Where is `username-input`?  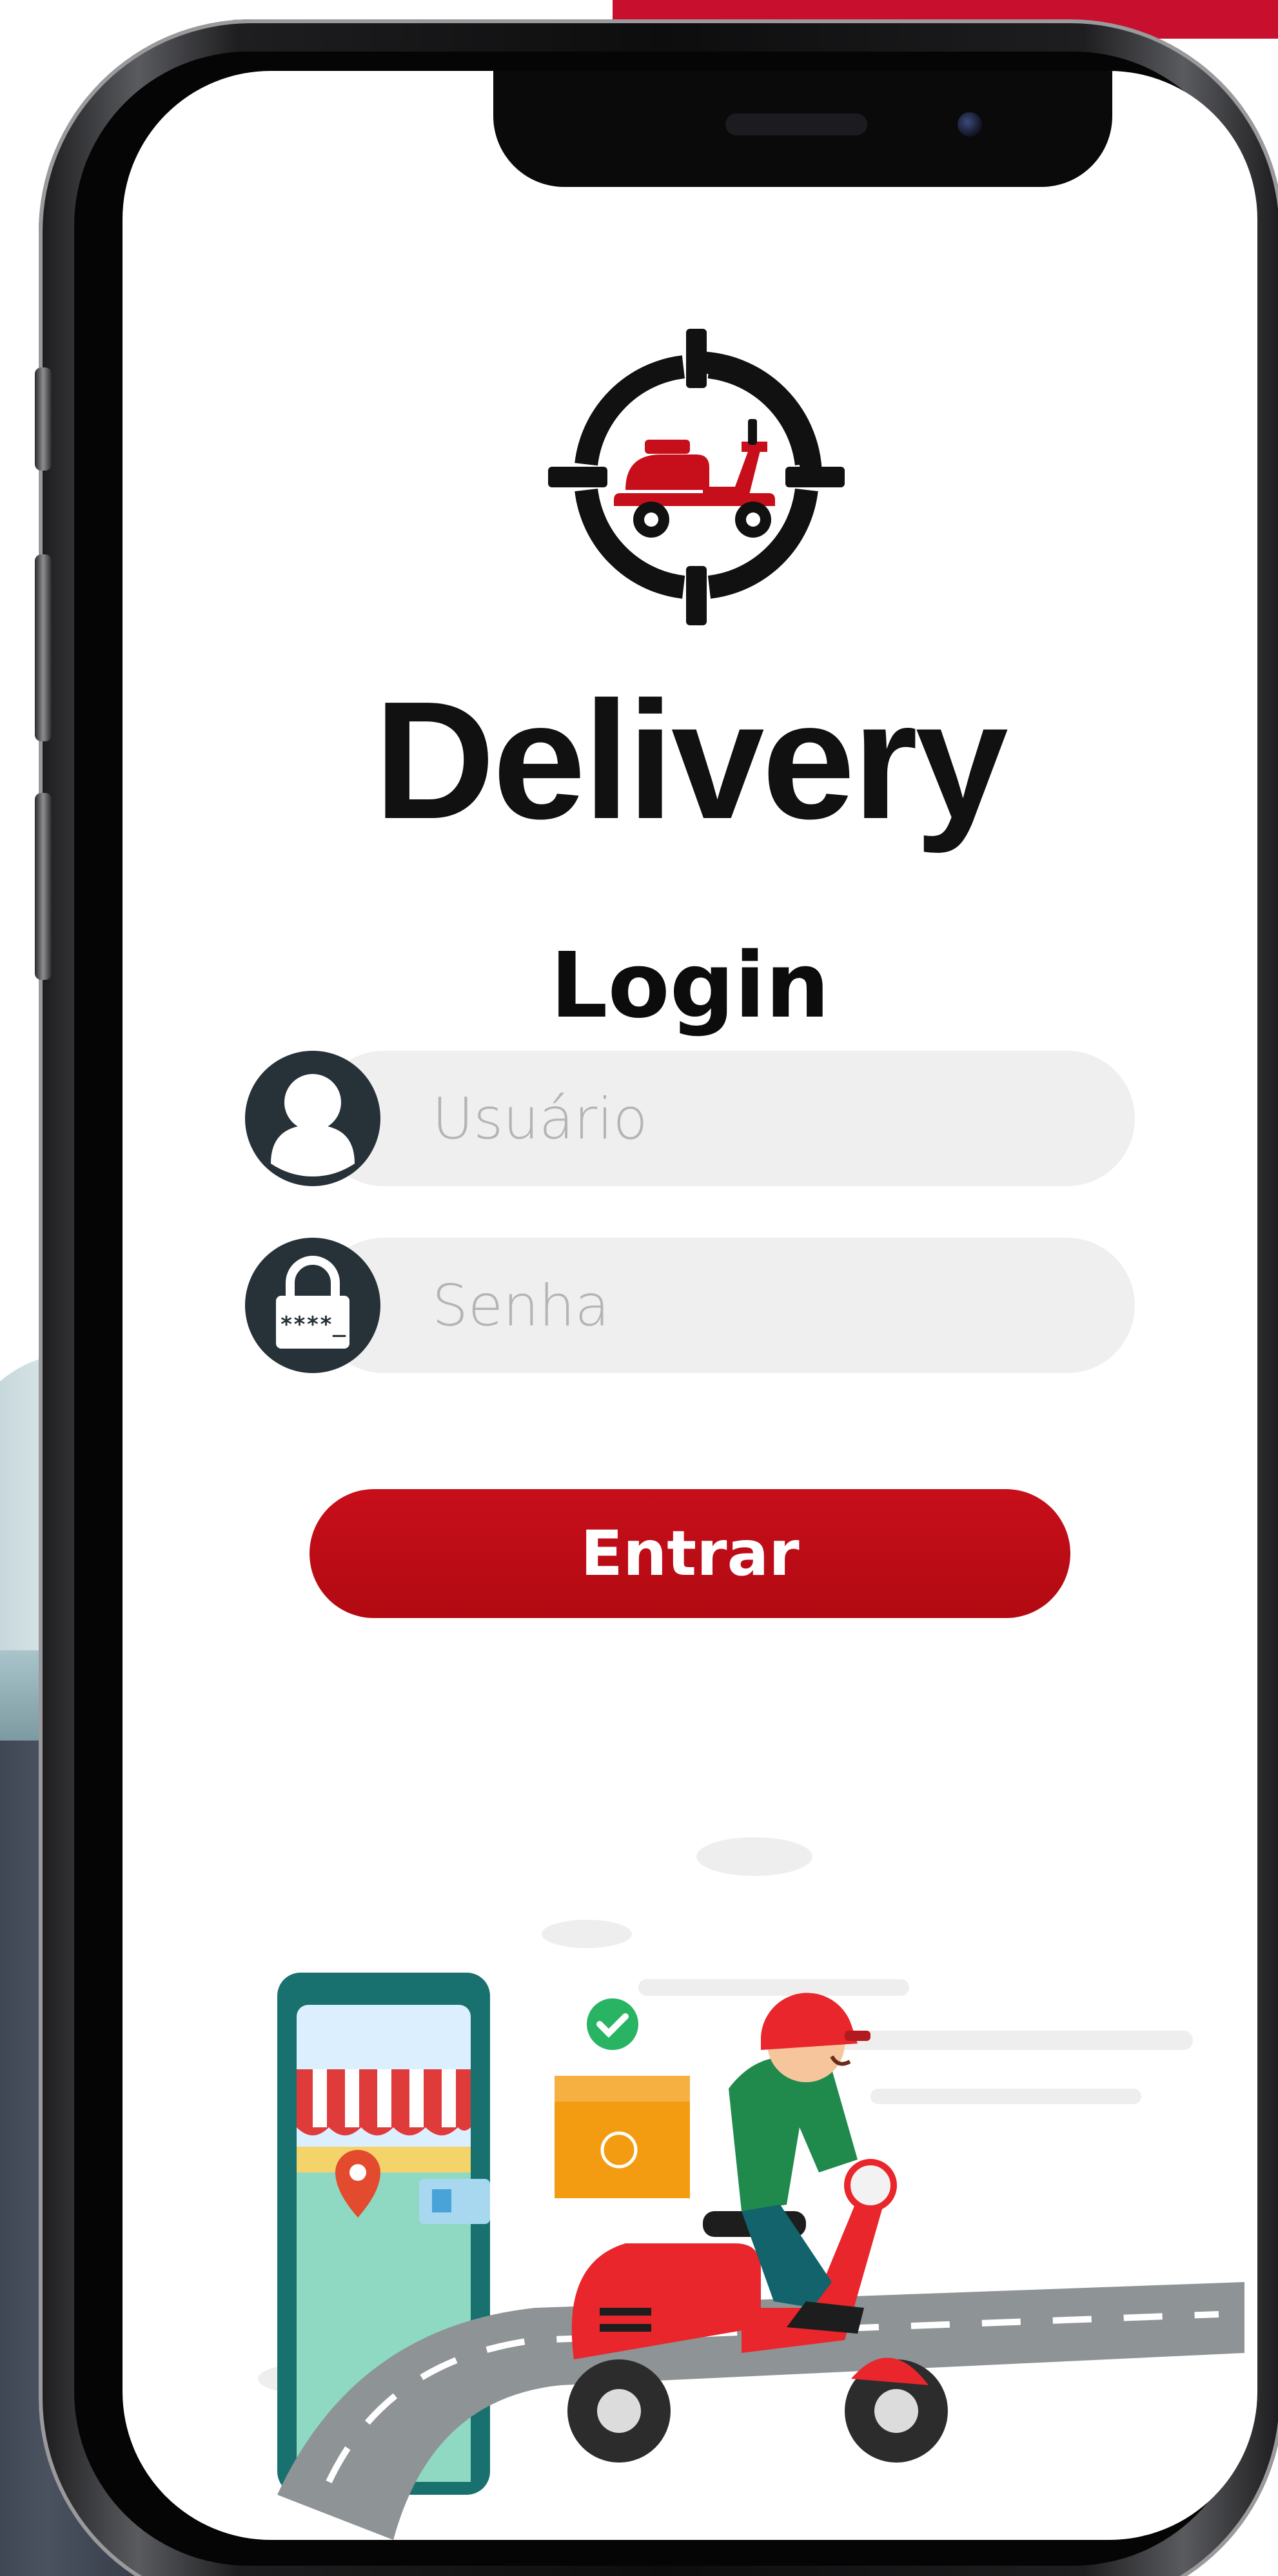
username-input is located at coordinates (725, 1118).